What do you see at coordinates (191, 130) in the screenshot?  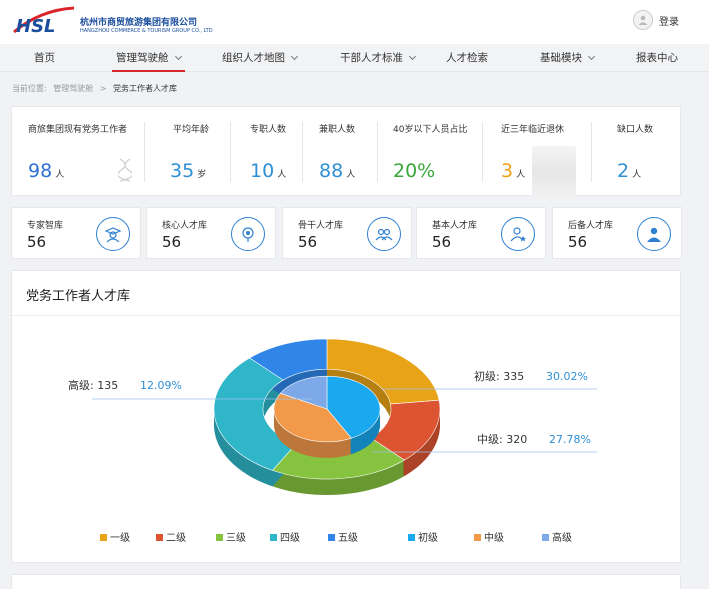 I see `stat-label: 平均年龄` at bounding box center [191, 130].